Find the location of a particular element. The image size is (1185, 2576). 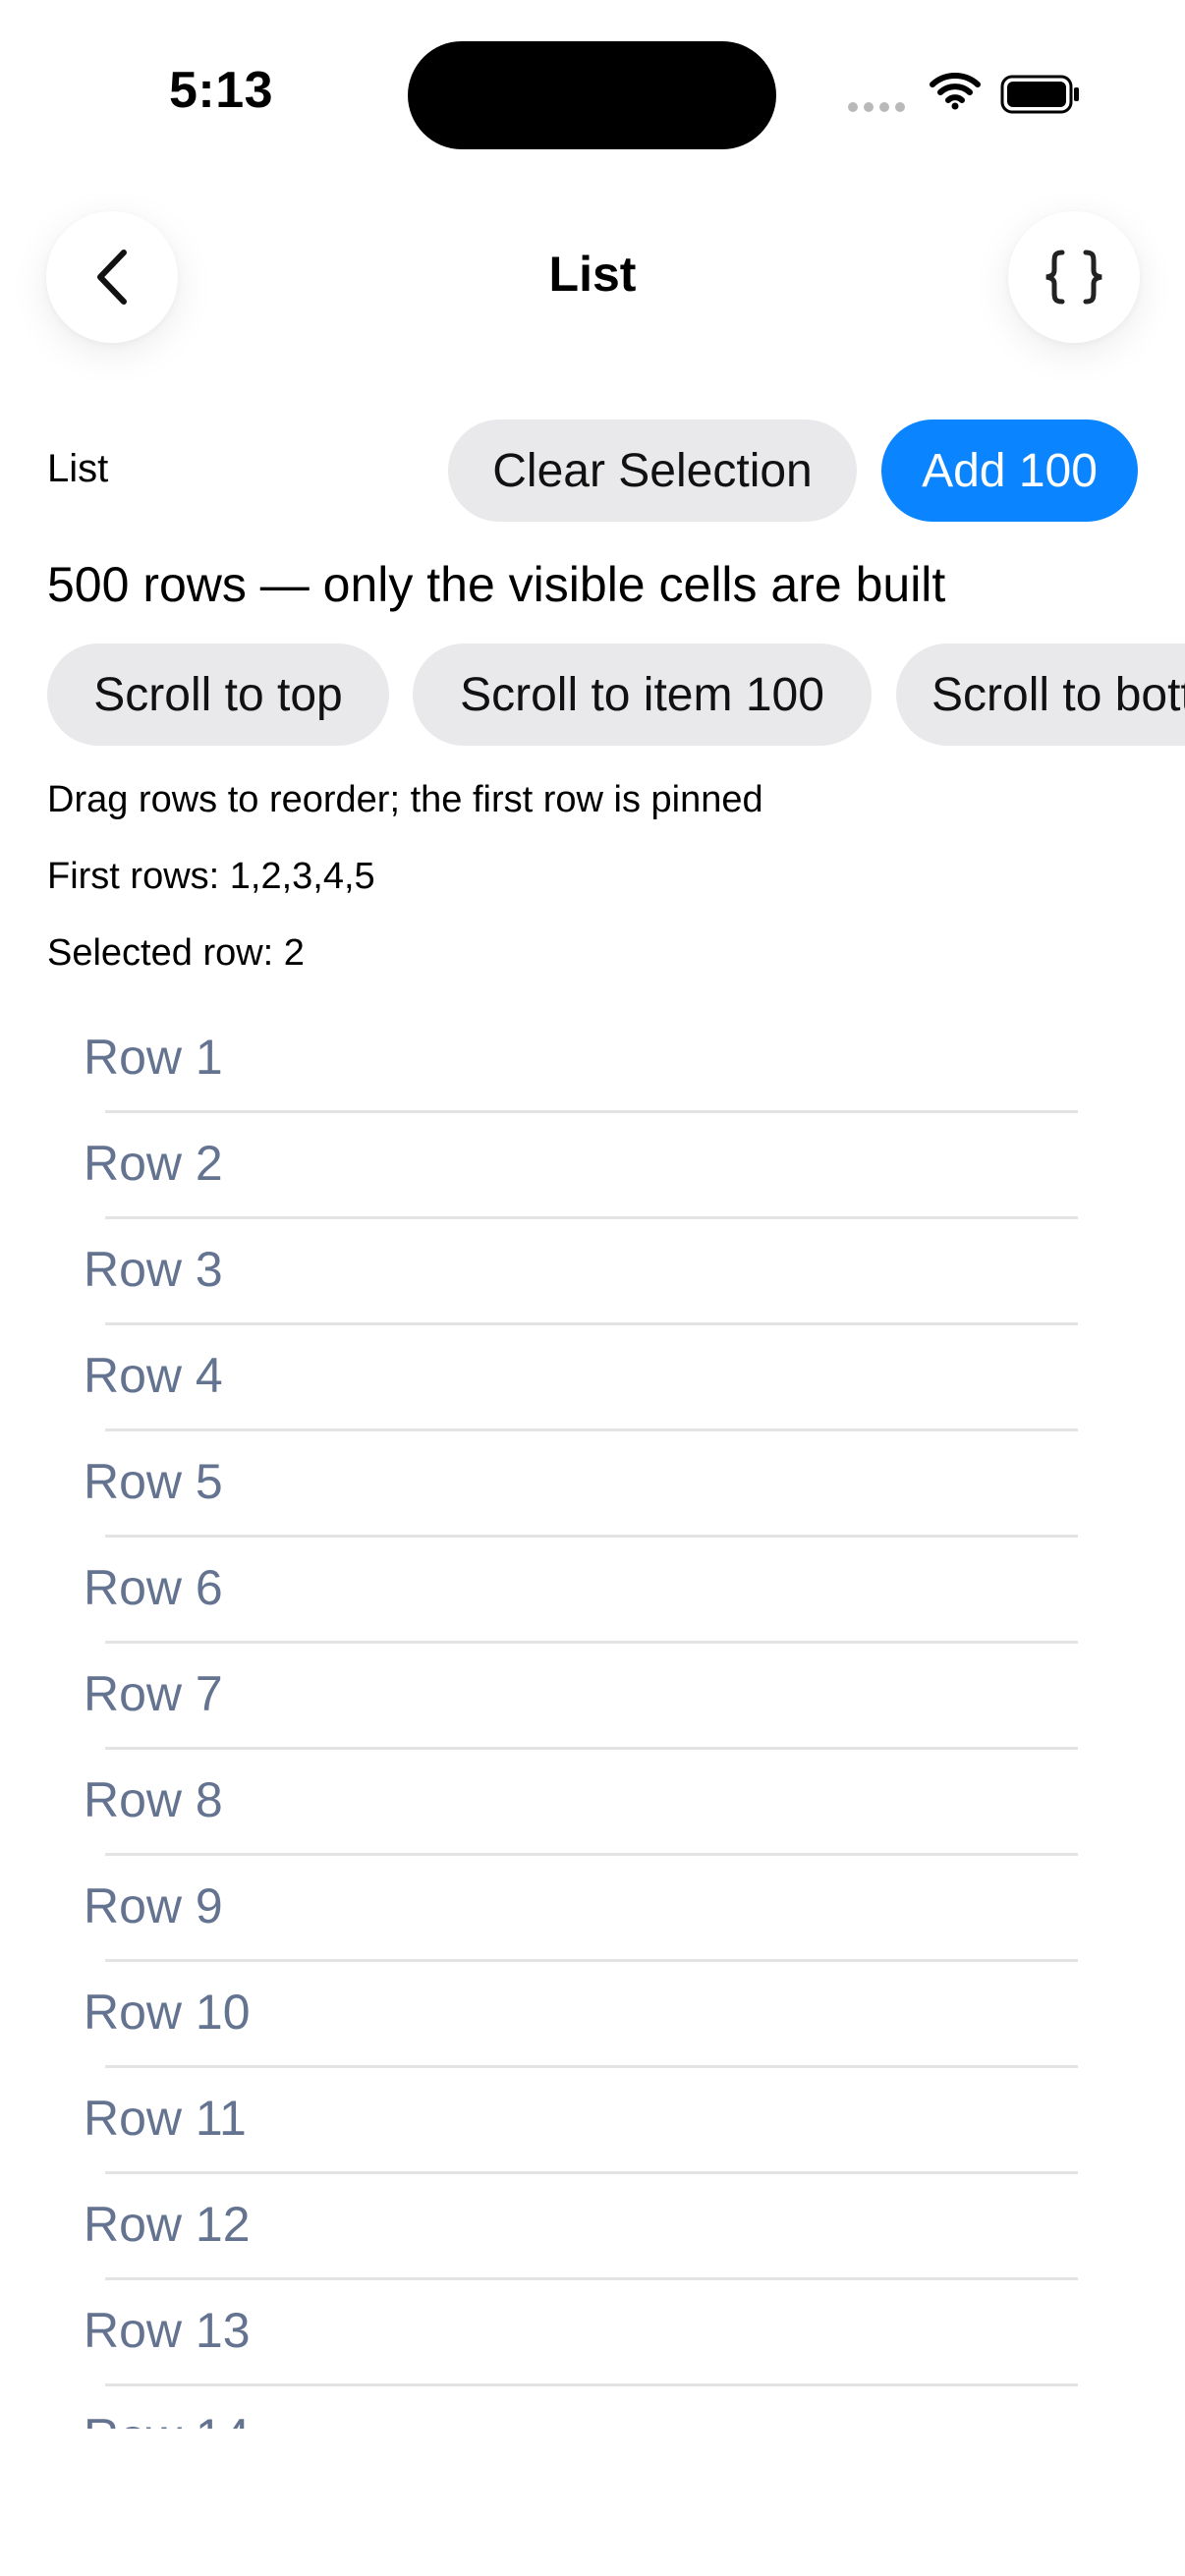

row-label: Row 11 is located at coordinates (166, 2118).